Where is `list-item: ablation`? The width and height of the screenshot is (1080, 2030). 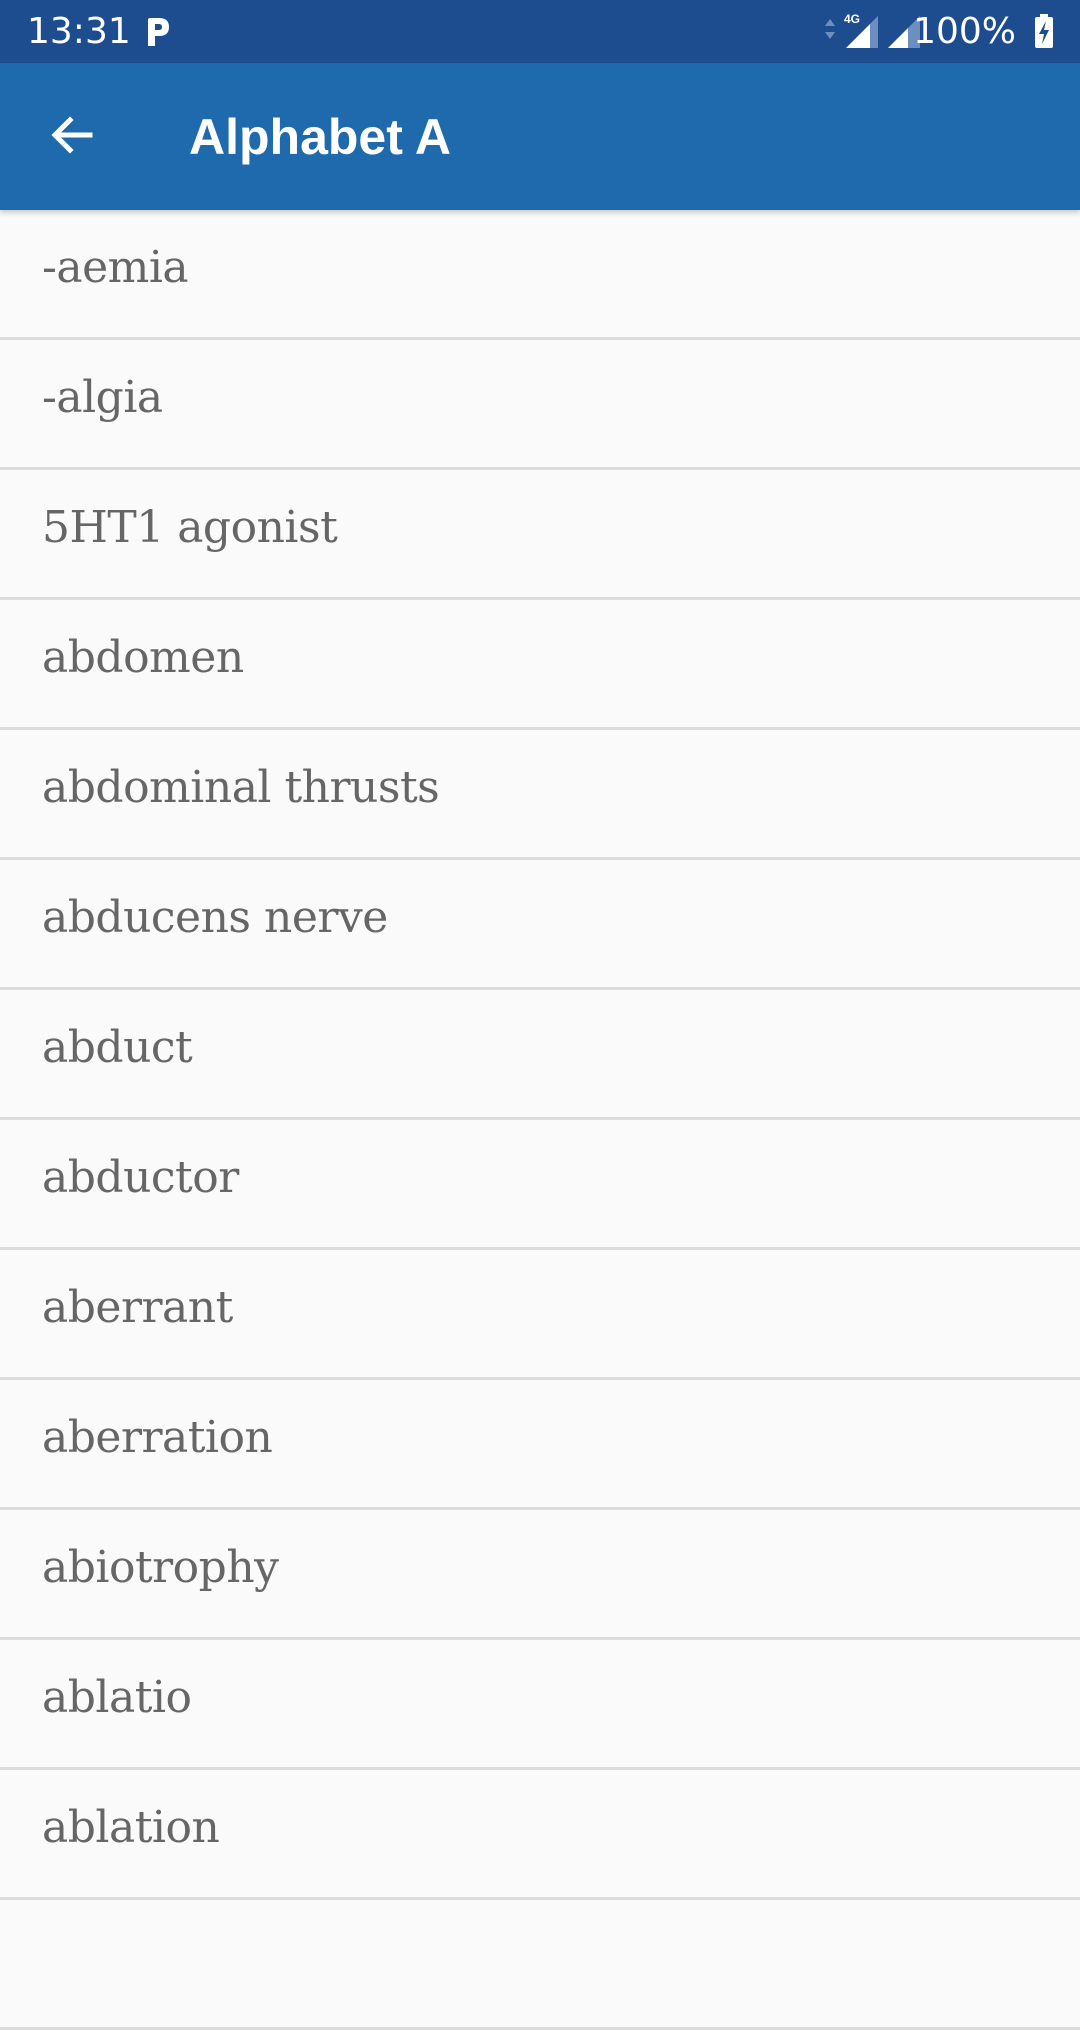
list-item: ablation is located at coordinates (540, 1835).